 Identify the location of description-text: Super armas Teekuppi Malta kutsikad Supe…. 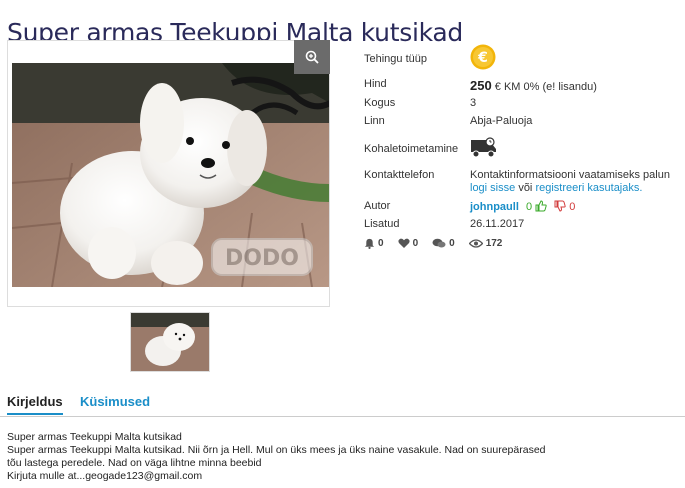
(287, 457).